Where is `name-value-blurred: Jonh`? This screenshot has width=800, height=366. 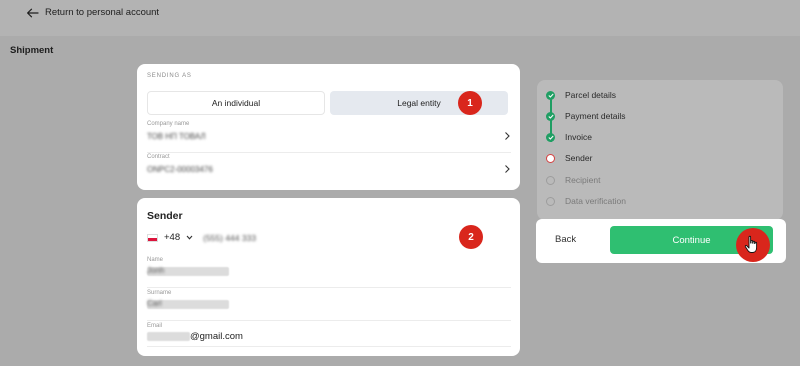
name-value-blurred: Jonh is located at coordinates (188, 271).